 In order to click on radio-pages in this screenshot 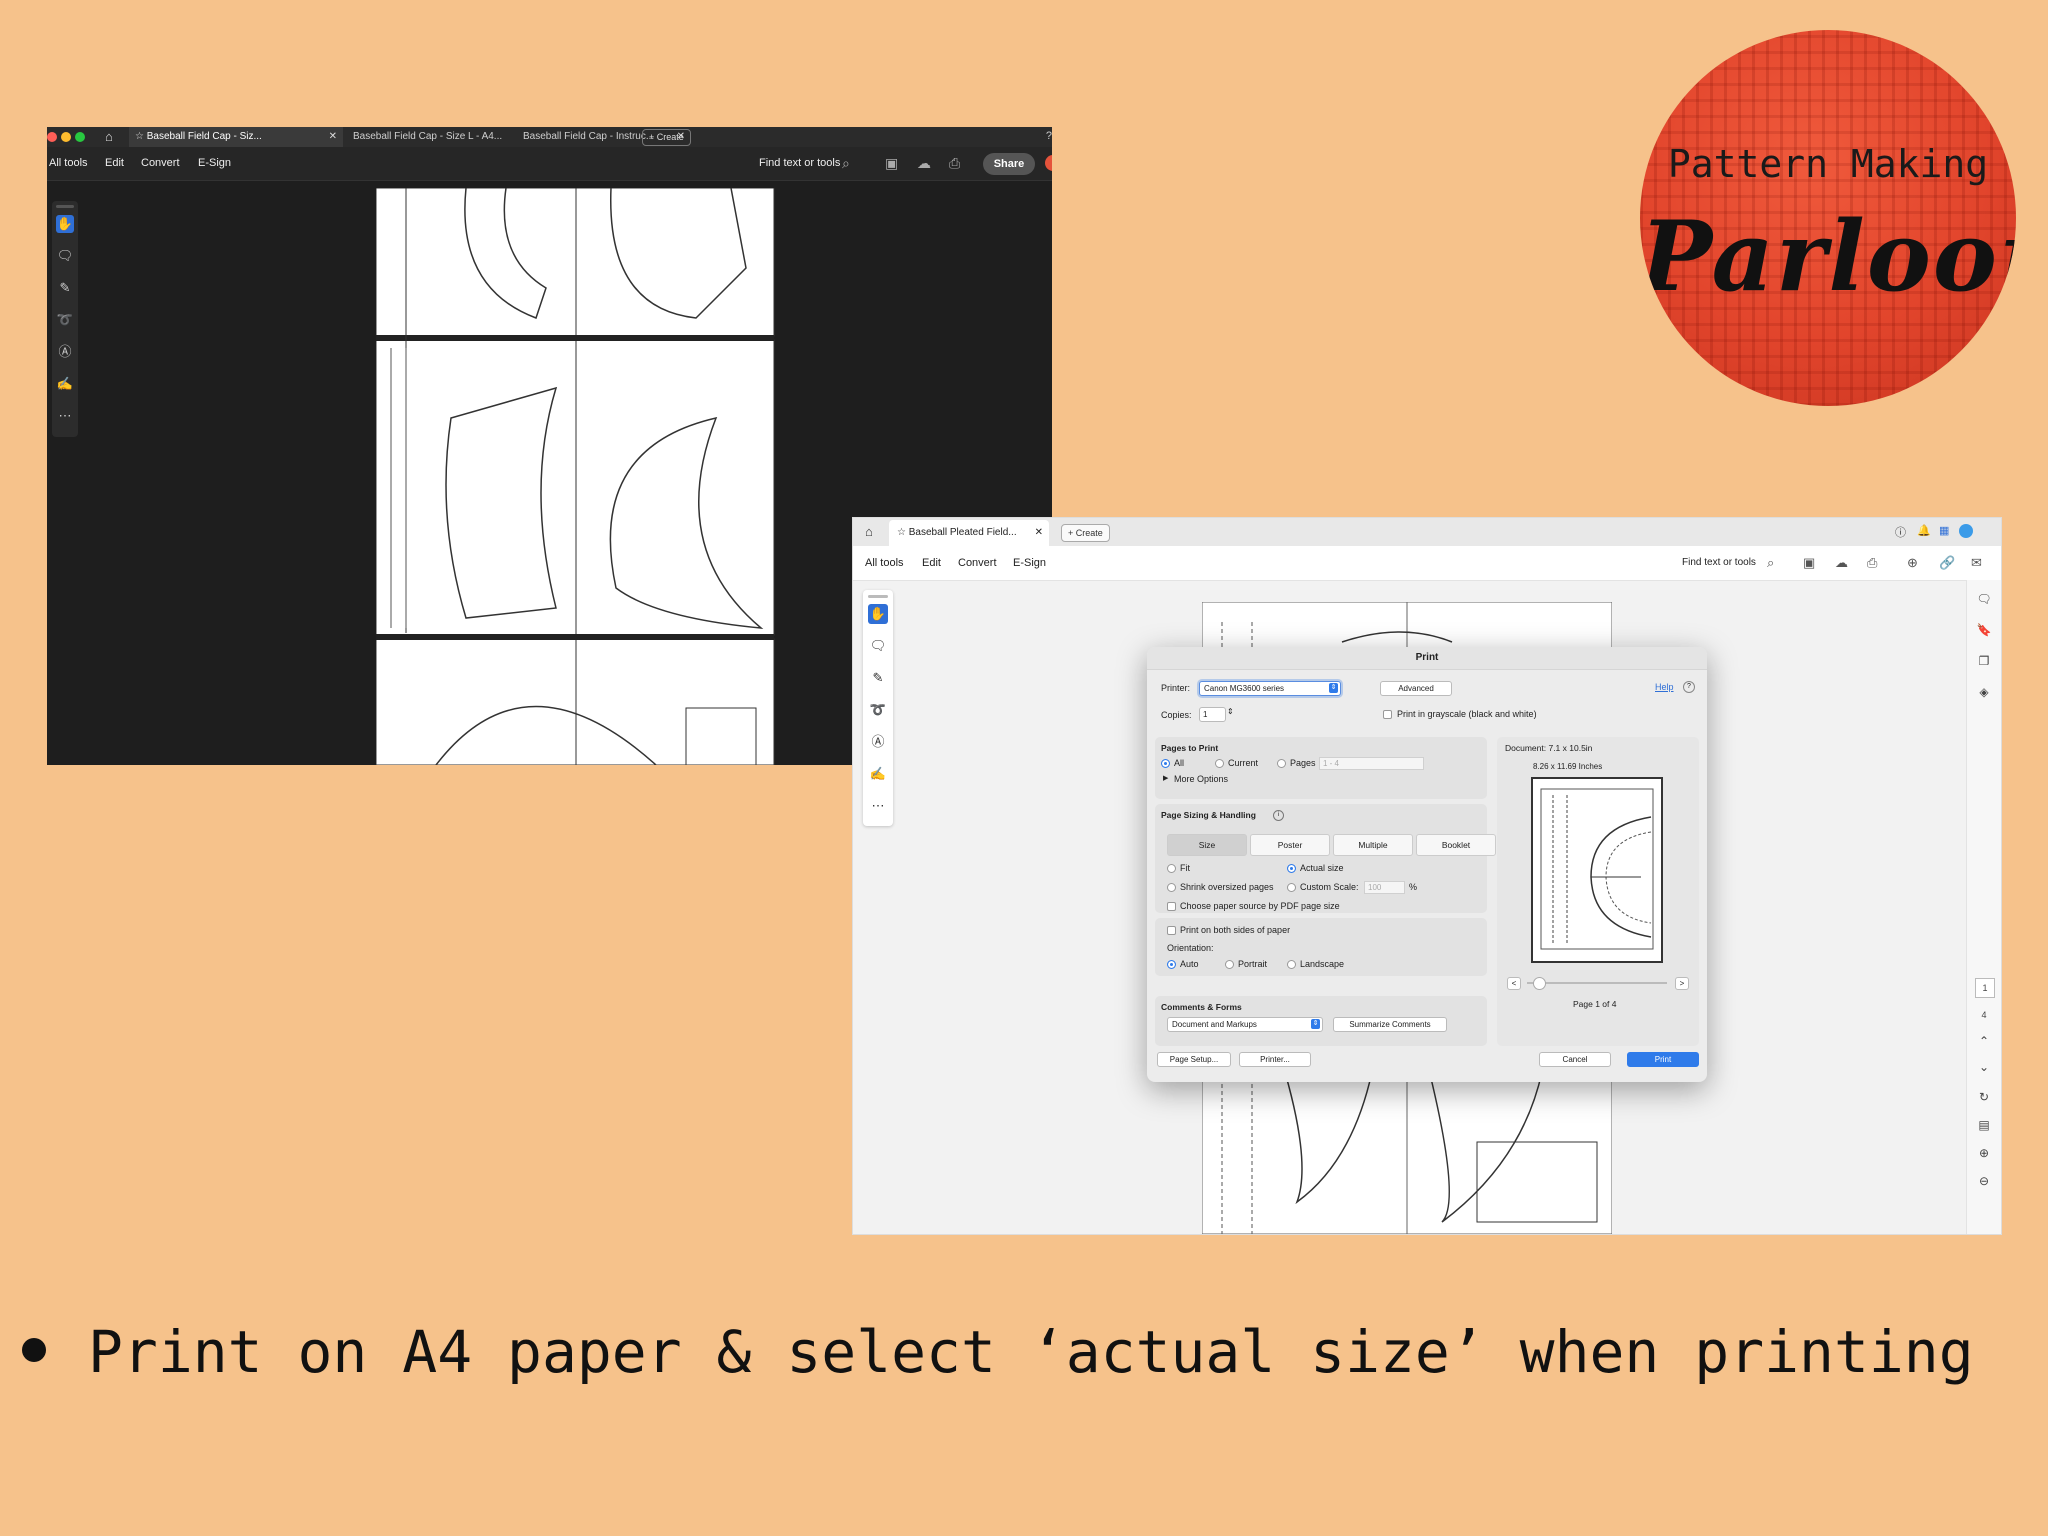, I will do `click(1281, 763)`.